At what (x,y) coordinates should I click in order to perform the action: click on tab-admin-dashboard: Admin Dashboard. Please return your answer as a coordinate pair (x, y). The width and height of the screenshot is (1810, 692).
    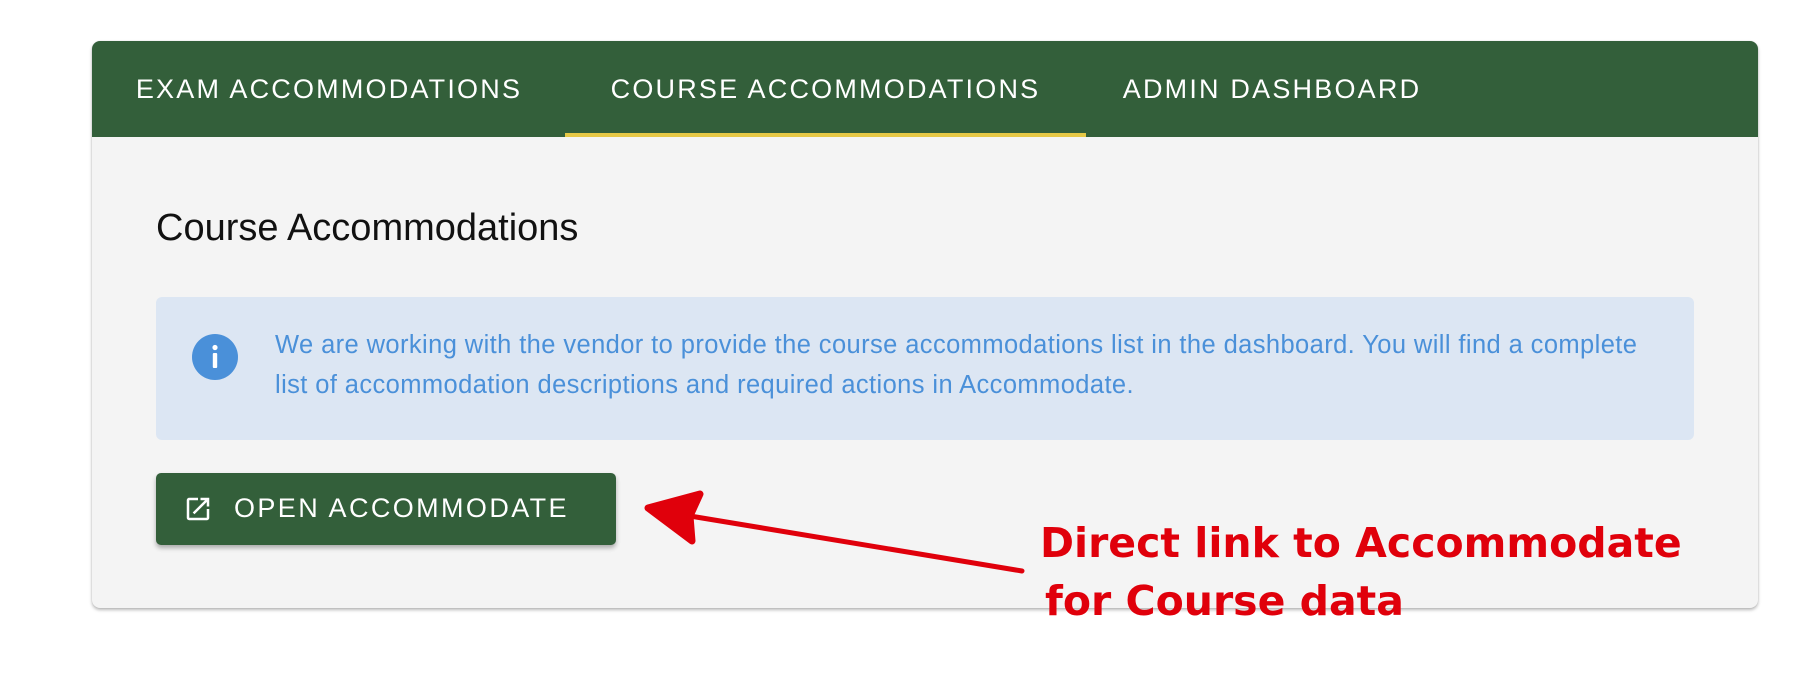
    Looking at the image, I should click on (1272, 89).